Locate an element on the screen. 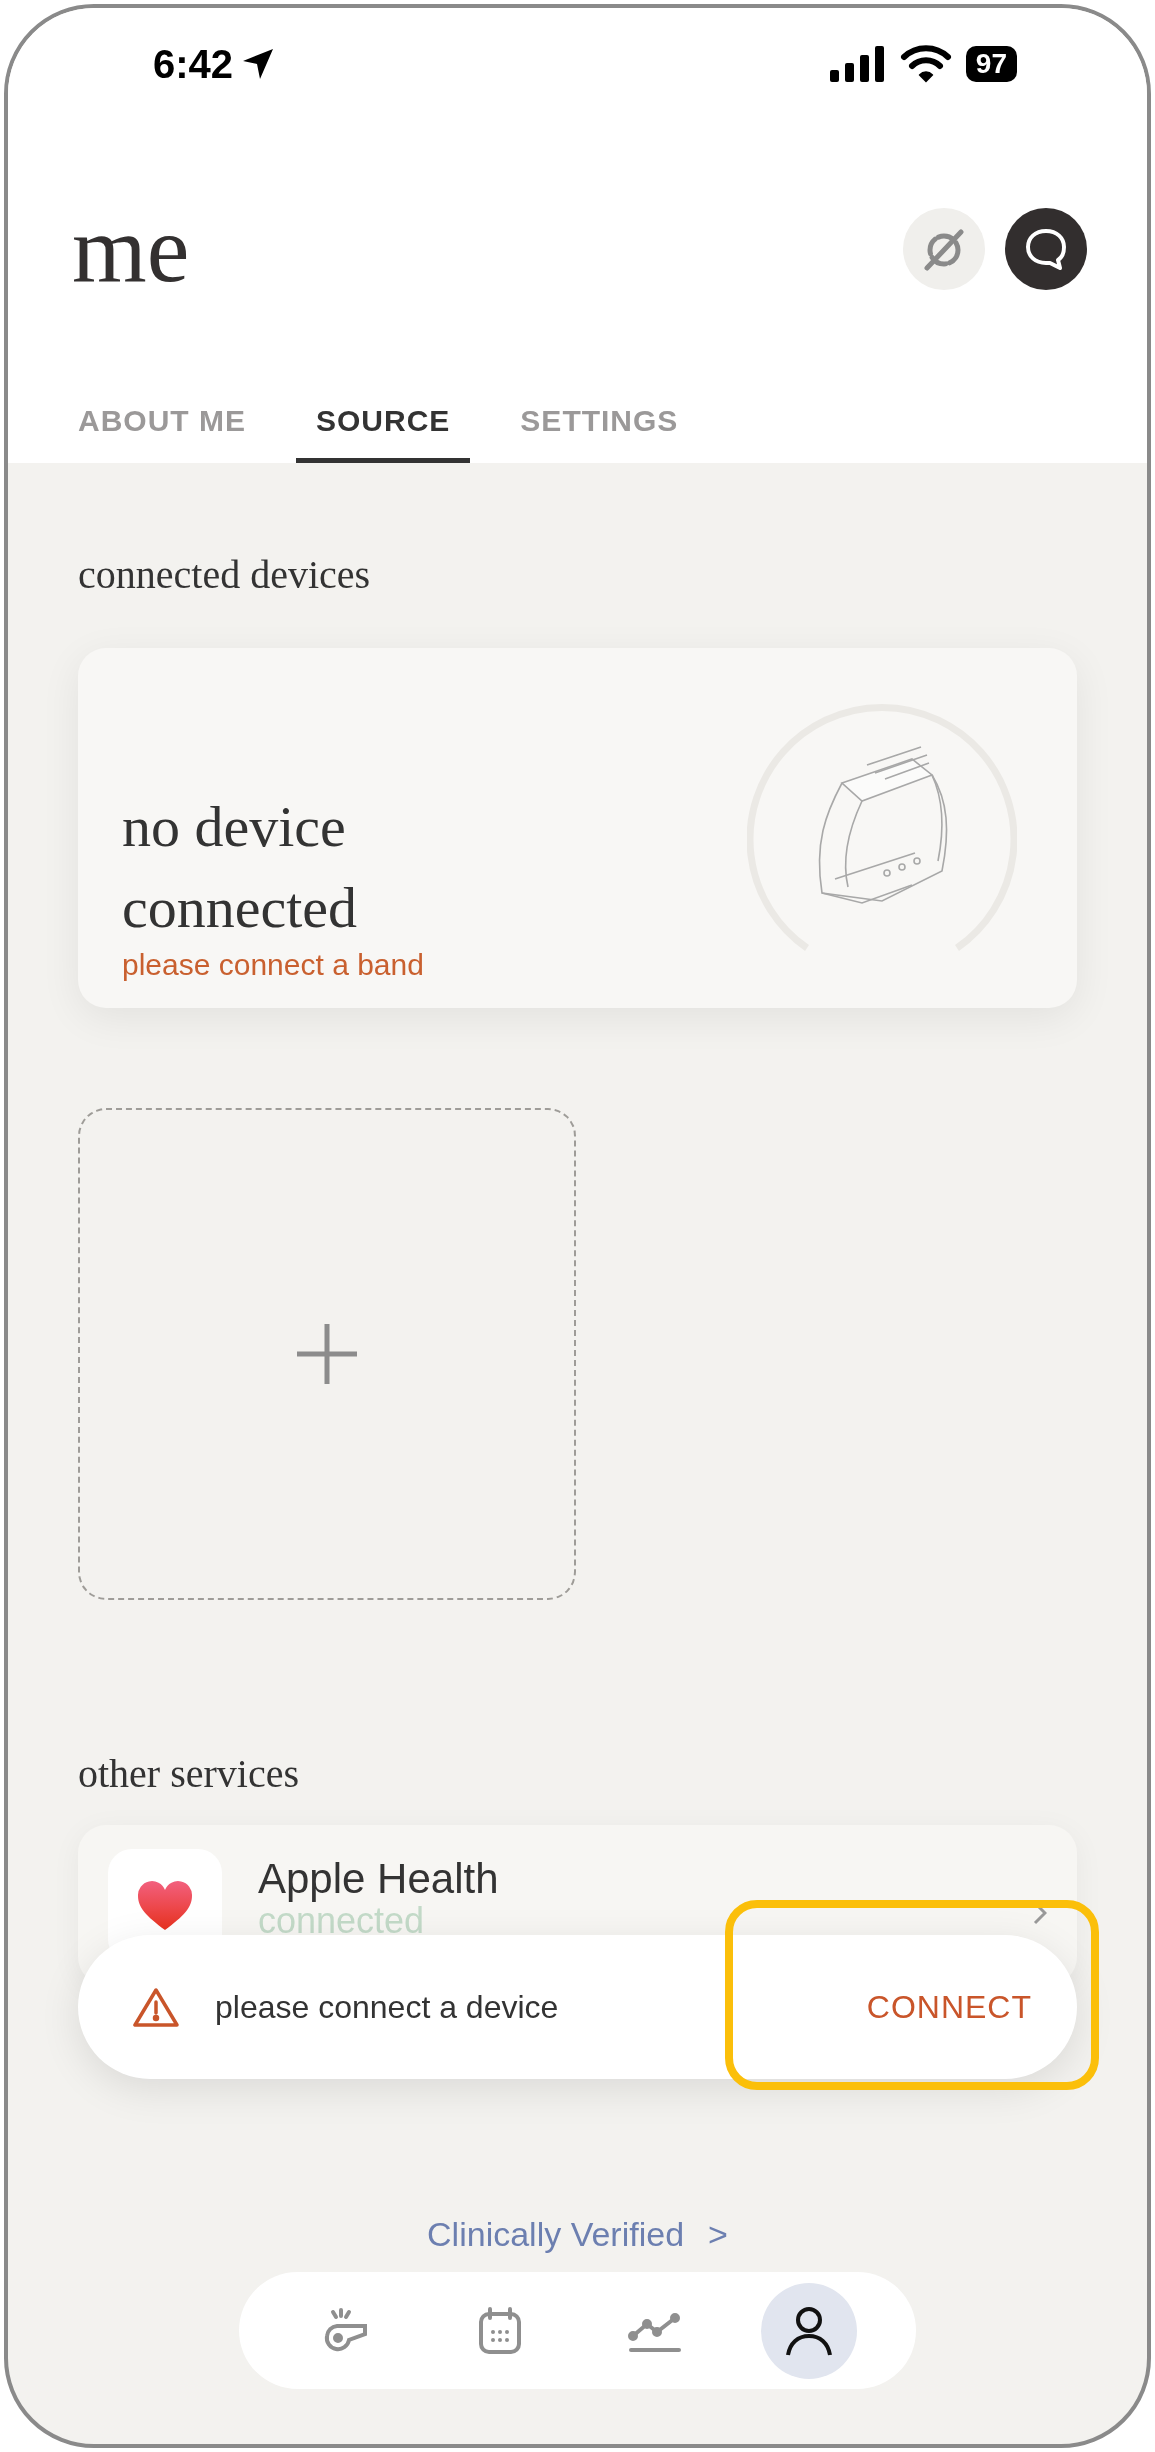  service-name: Apple Health is located at coordinates (379, 1879).